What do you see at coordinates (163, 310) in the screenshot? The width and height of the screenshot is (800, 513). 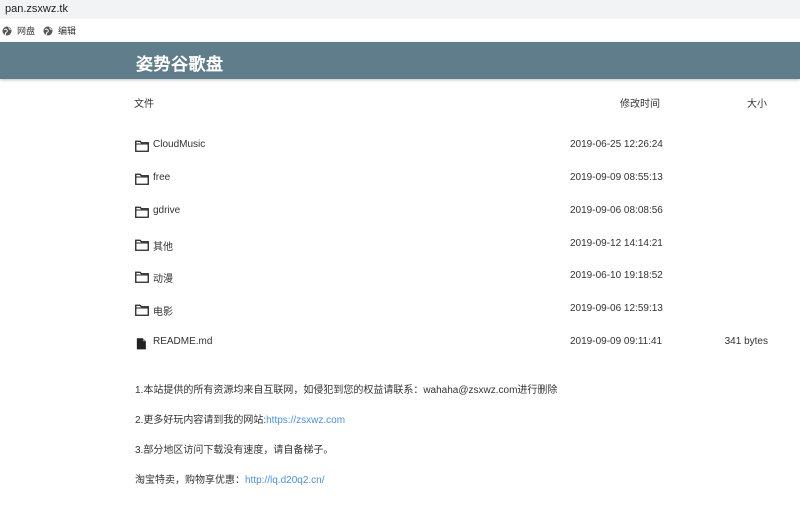 I see `file-name: 电影` at bounding box center [163, 310].